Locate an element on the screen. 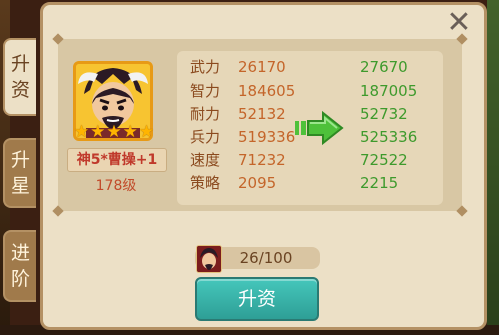 Image resolution: width=499 pixels, height=335 pixels. arrow-right-icon is located at coordinates (319, 128).